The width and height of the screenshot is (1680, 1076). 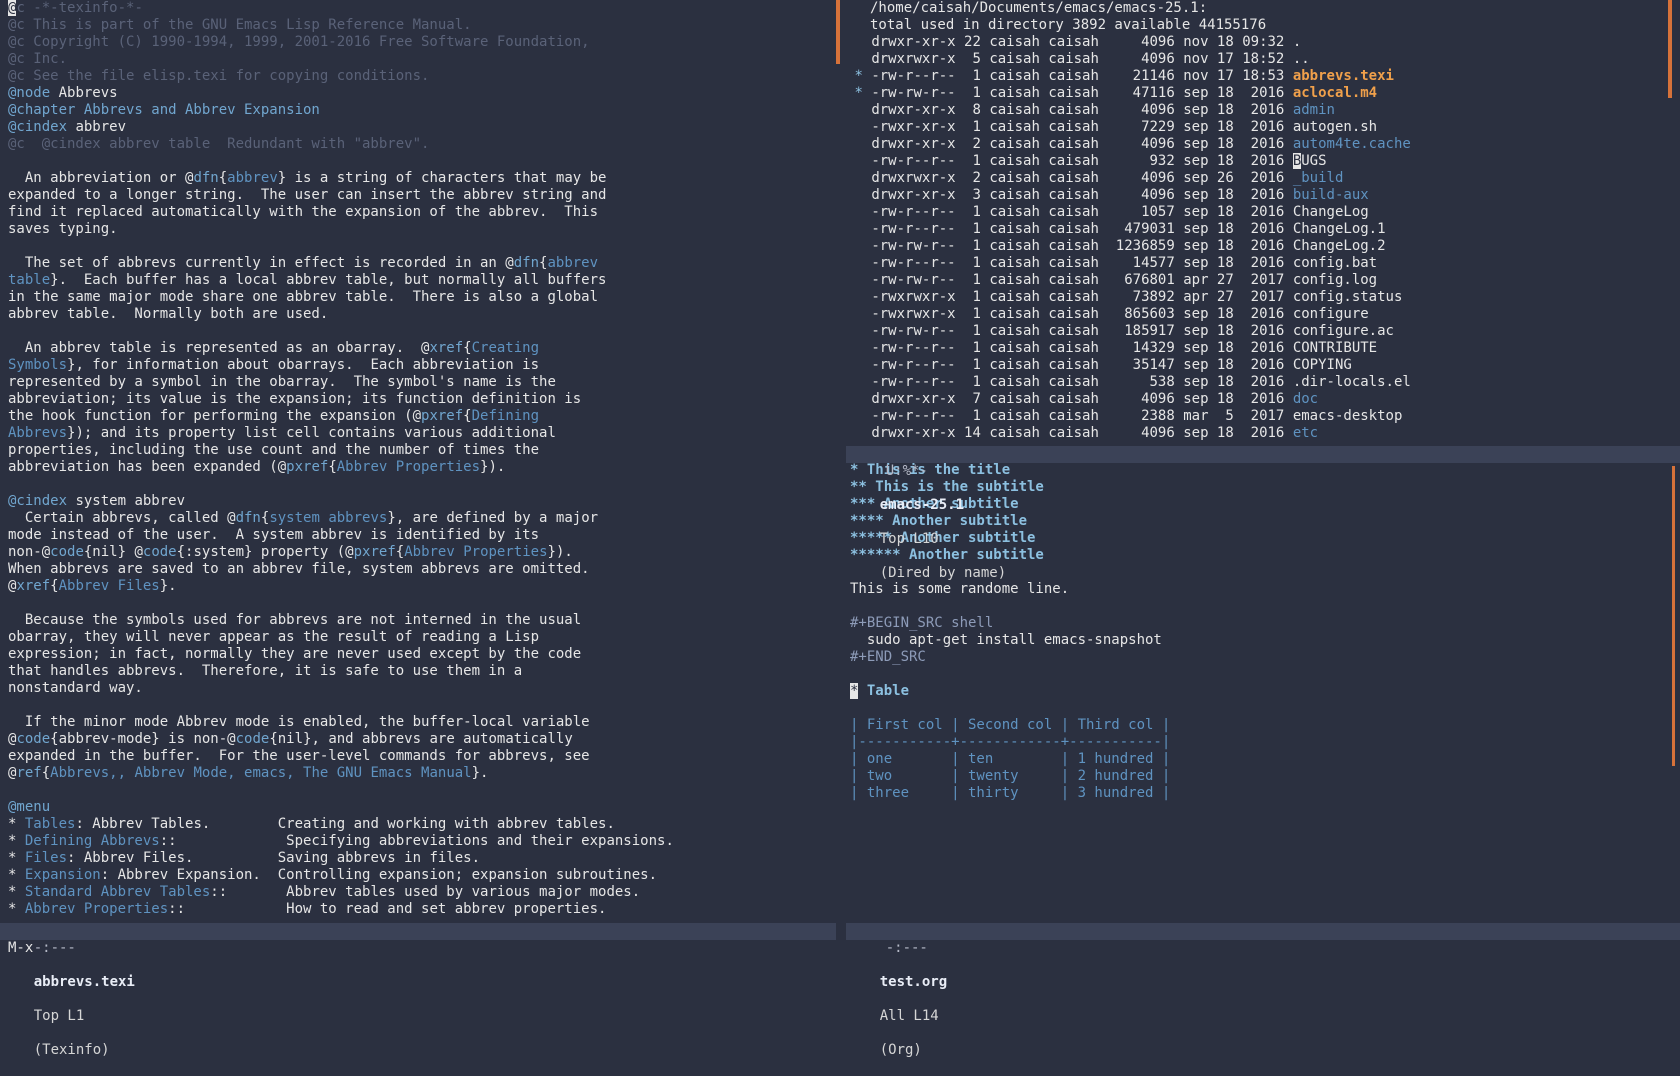 I want to click on minibuffer: M-x, so click(x=20, y=948).